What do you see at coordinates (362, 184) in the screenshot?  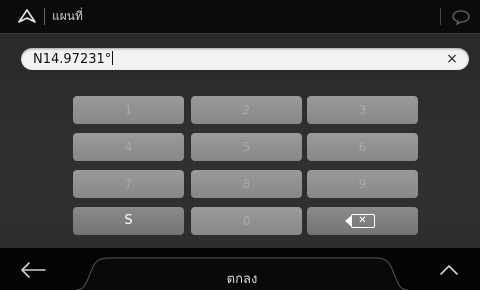 I see `key-9: 9` at bounding box center [362, 184].